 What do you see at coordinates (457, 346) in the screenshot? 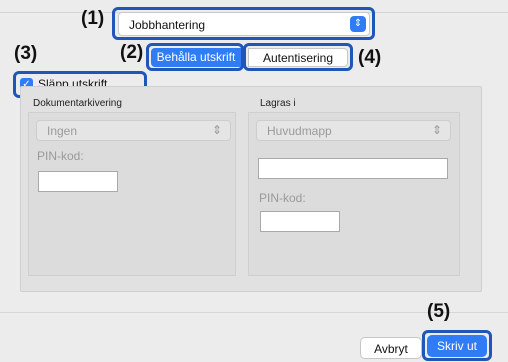
I see `print-button: Skriv ut` at bounding box center [457, 346].